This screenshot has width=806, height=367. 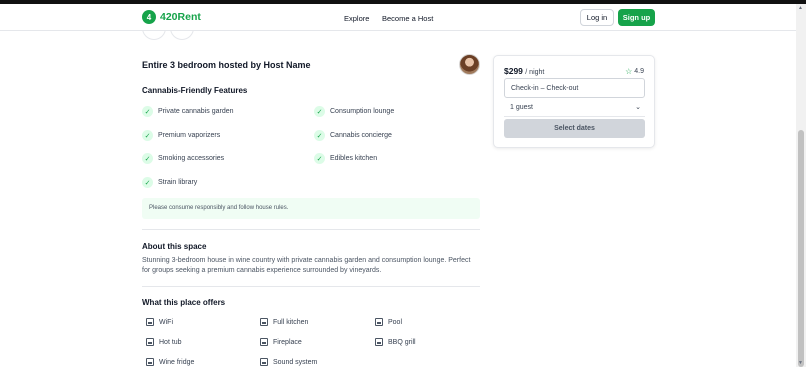 I want to click on feature-item: ✓ Edibles kitchen, so click(x=345, y=158).